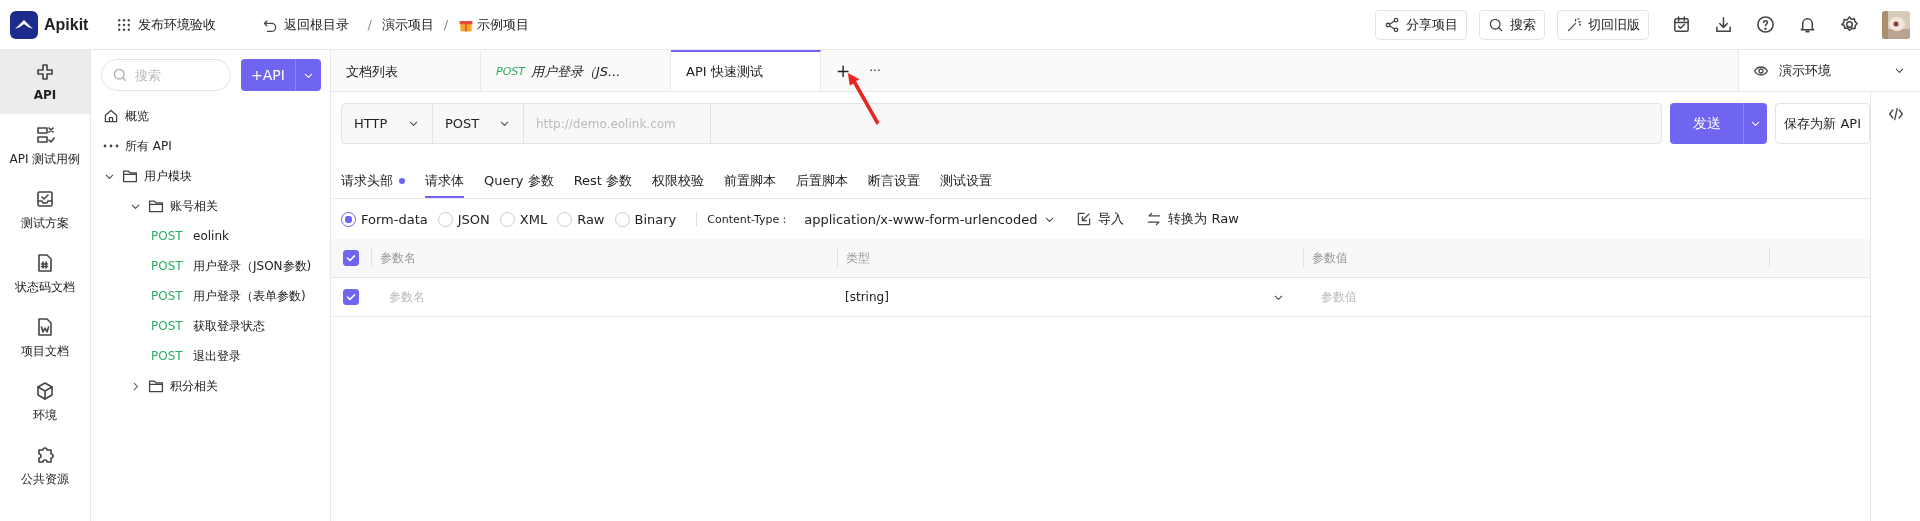 The image size is (1920, 521). I want to click on import-button: 导入, so click(1100, 219).